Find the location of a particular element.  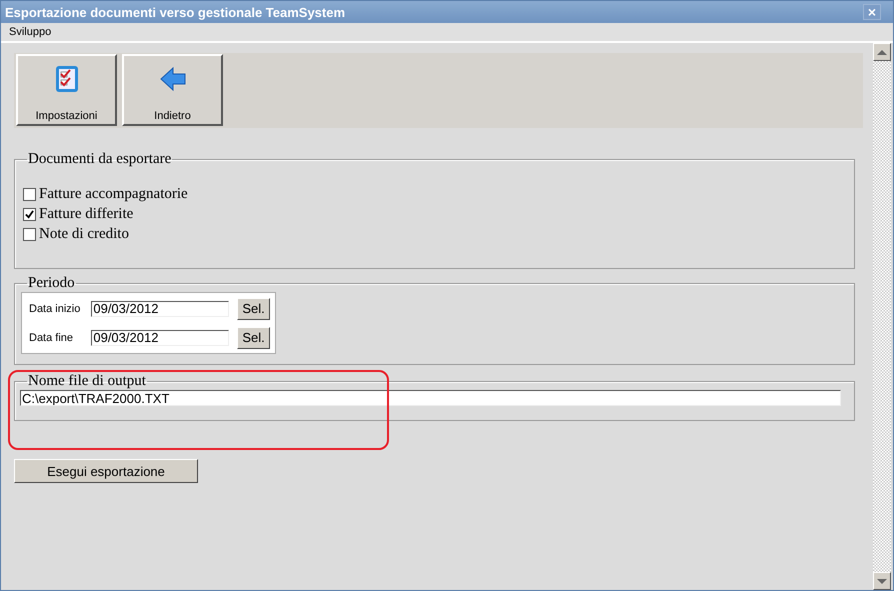

left-arrow-icon is located at coordinates (173, 79).